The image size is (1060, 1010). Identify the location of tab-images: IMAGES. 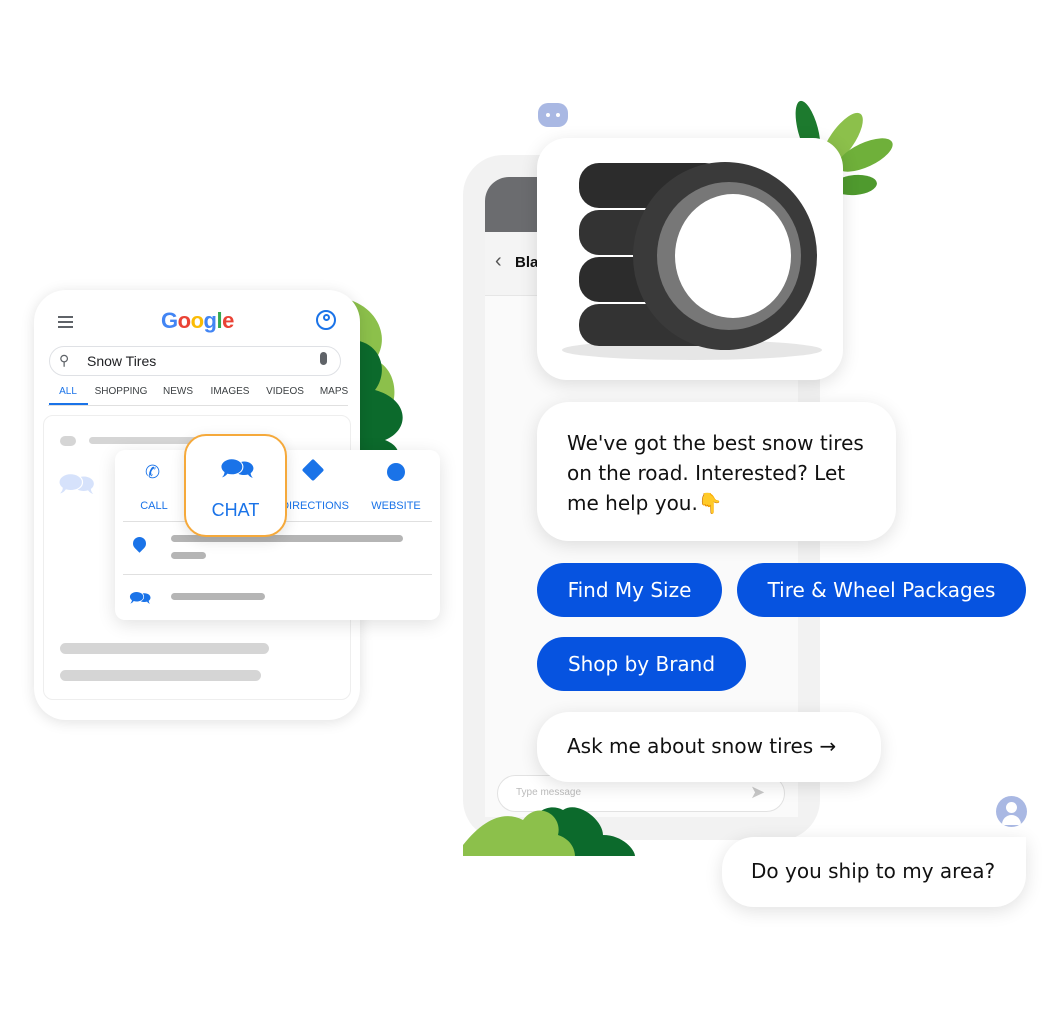
(230, 391).